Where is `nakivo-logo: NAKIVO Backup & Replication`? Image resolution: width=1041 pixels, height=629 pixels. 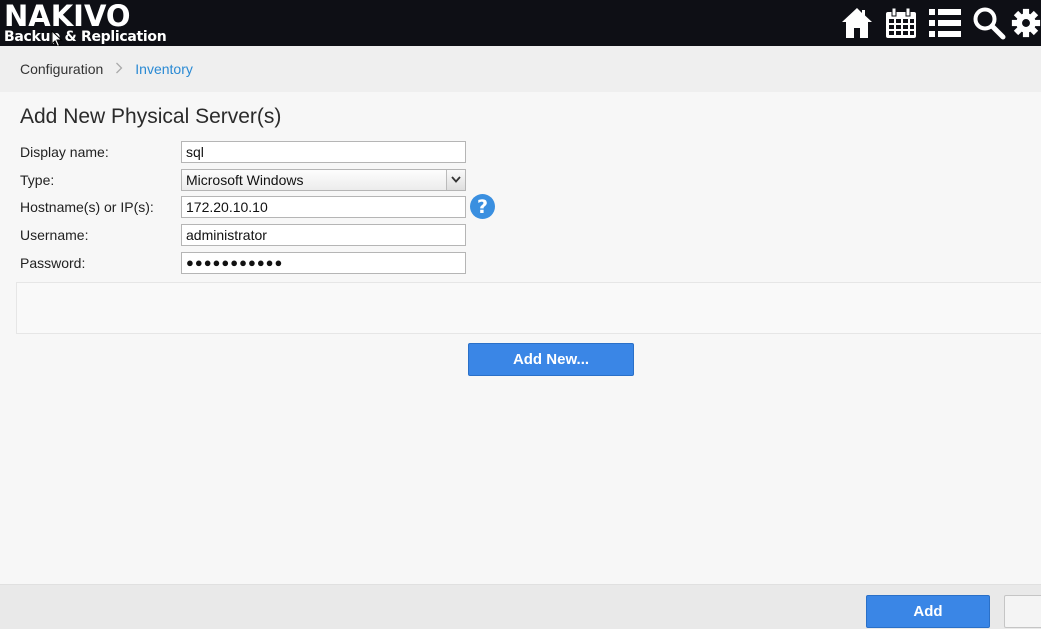
nakivo-logo: NAKIVO Backup & Replication is located at coordinates (85, 22).